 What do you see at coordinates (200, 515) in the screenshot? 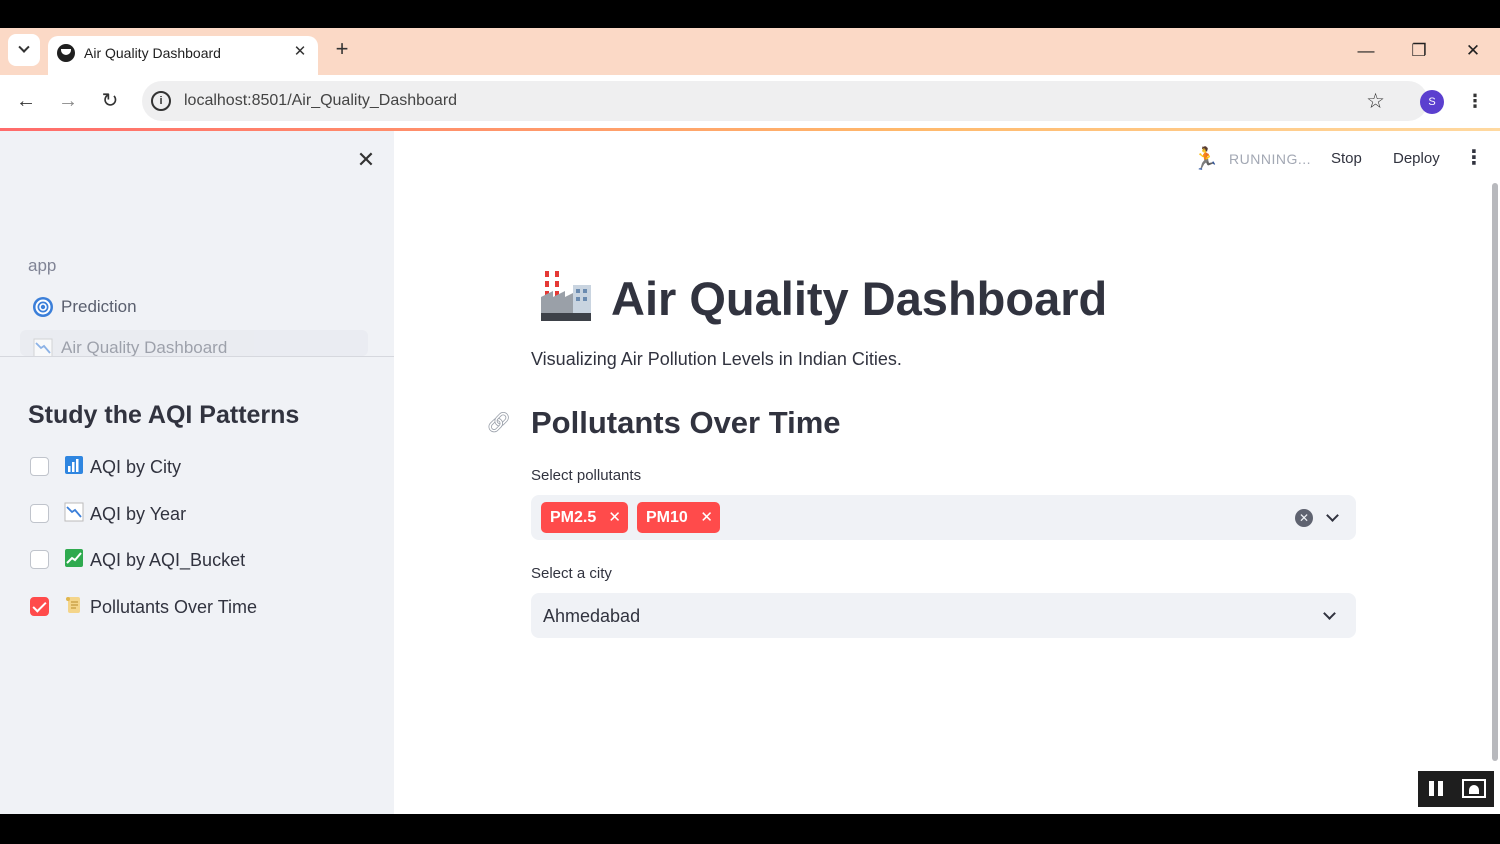
I see `checkbox-aqi-by-year: AQI by Year` at bounding box center [200, 515].